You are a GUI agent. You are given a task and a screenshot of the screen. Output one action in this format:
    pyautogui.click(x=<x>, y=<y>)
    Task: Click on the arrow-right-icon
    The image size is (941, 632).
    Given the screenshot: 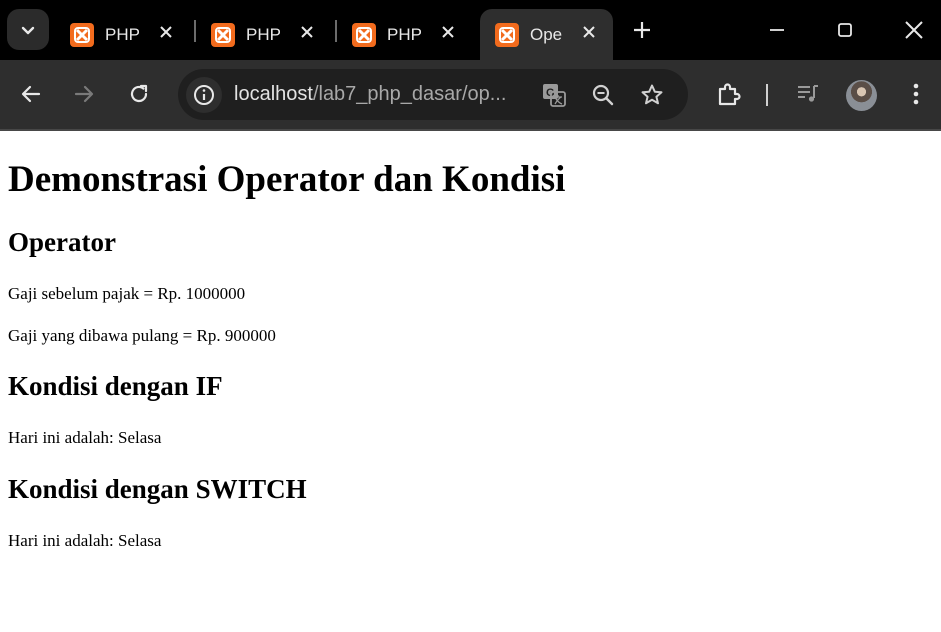 What is the action you would take?
    pyautogui.click(x=84, y=94)
    